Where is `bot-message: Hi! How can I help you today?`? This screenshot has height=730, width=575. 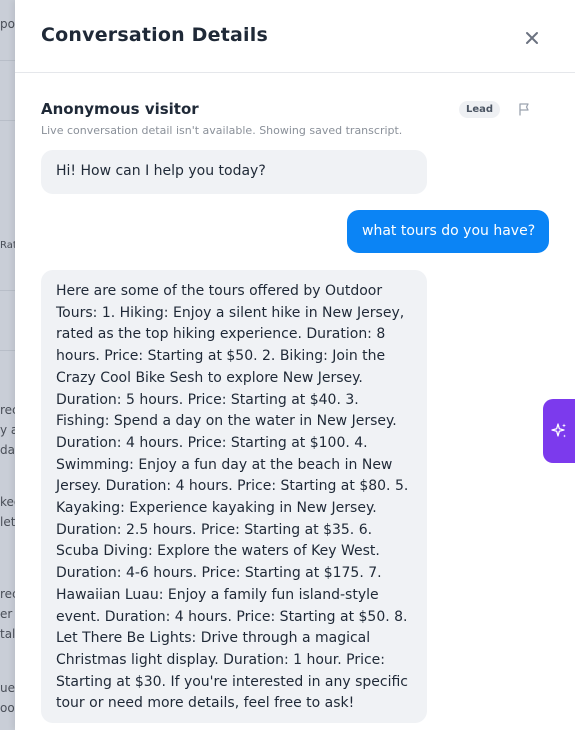
bot-message: Hi! How can I help you today? is located at coordinates (234, 172).